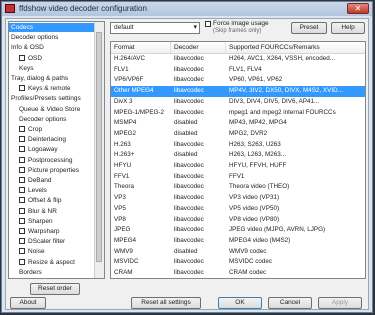 The image size is (375, 315). I want to click on tree-item: Deinterlacing, so click(52, 139).